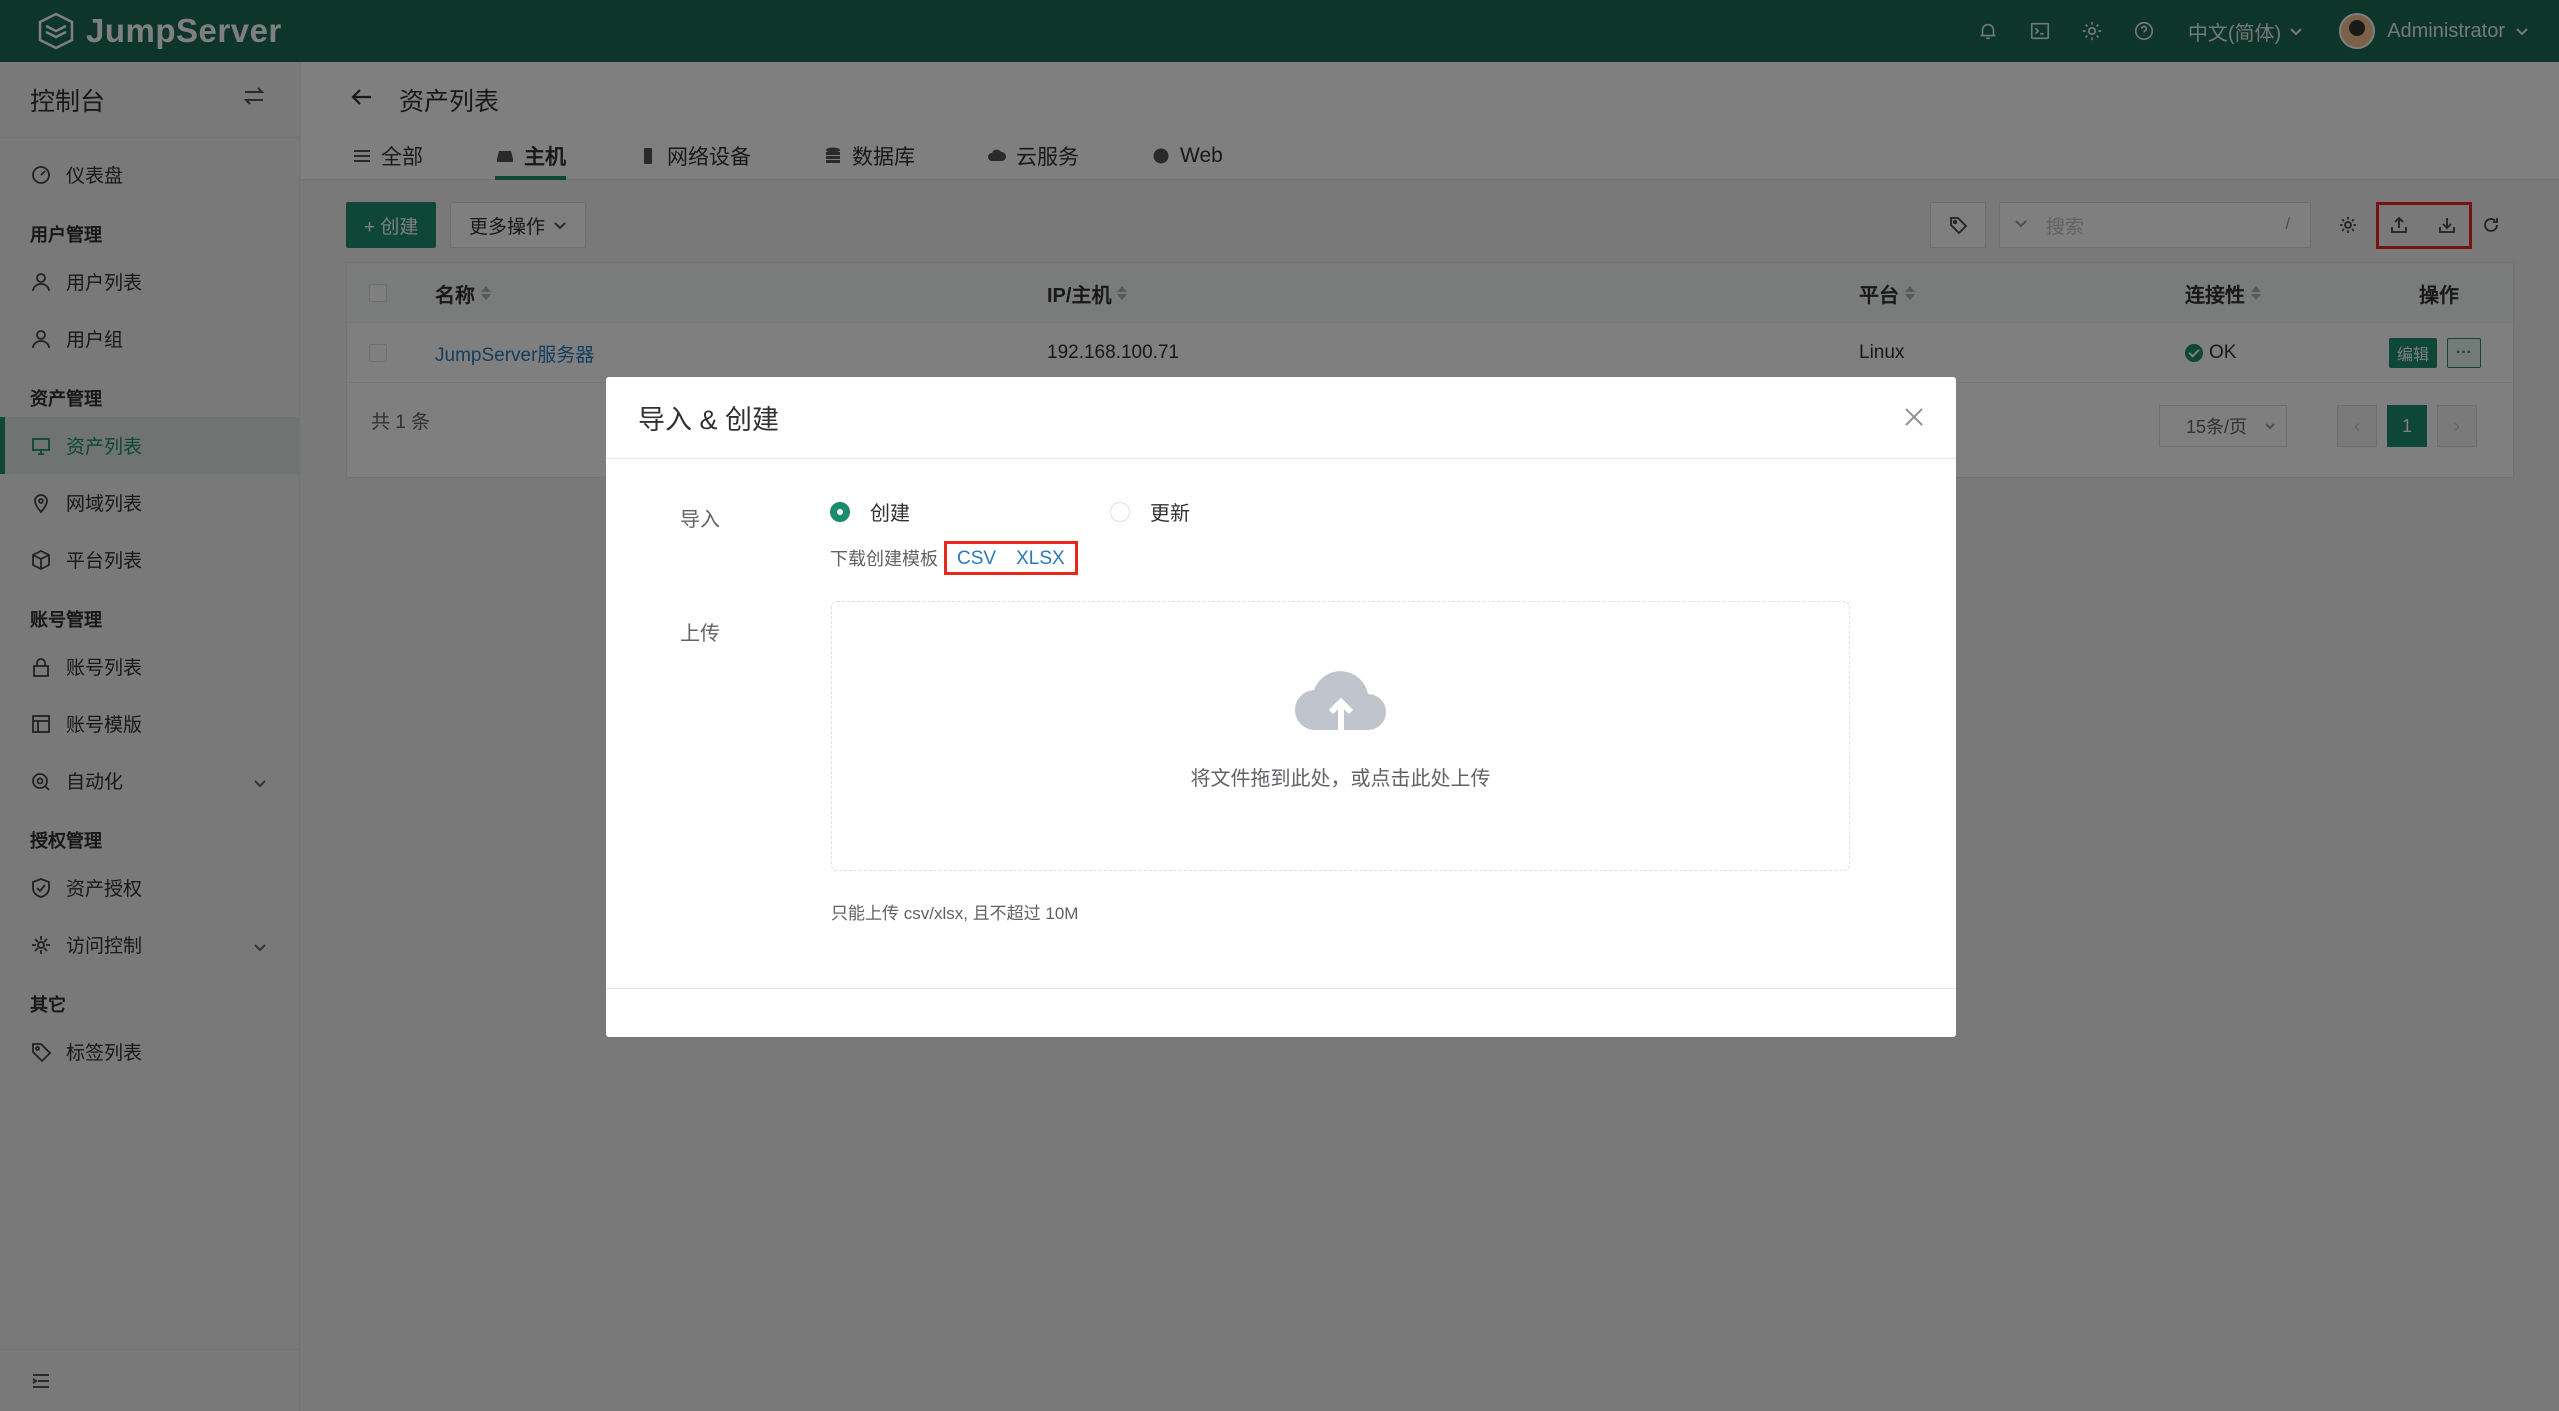 This screenshot has height=1411, width=2559. I want to click on dropzone-text: 将文件拖到此处，或点击此处上传, so click(1340, 779).